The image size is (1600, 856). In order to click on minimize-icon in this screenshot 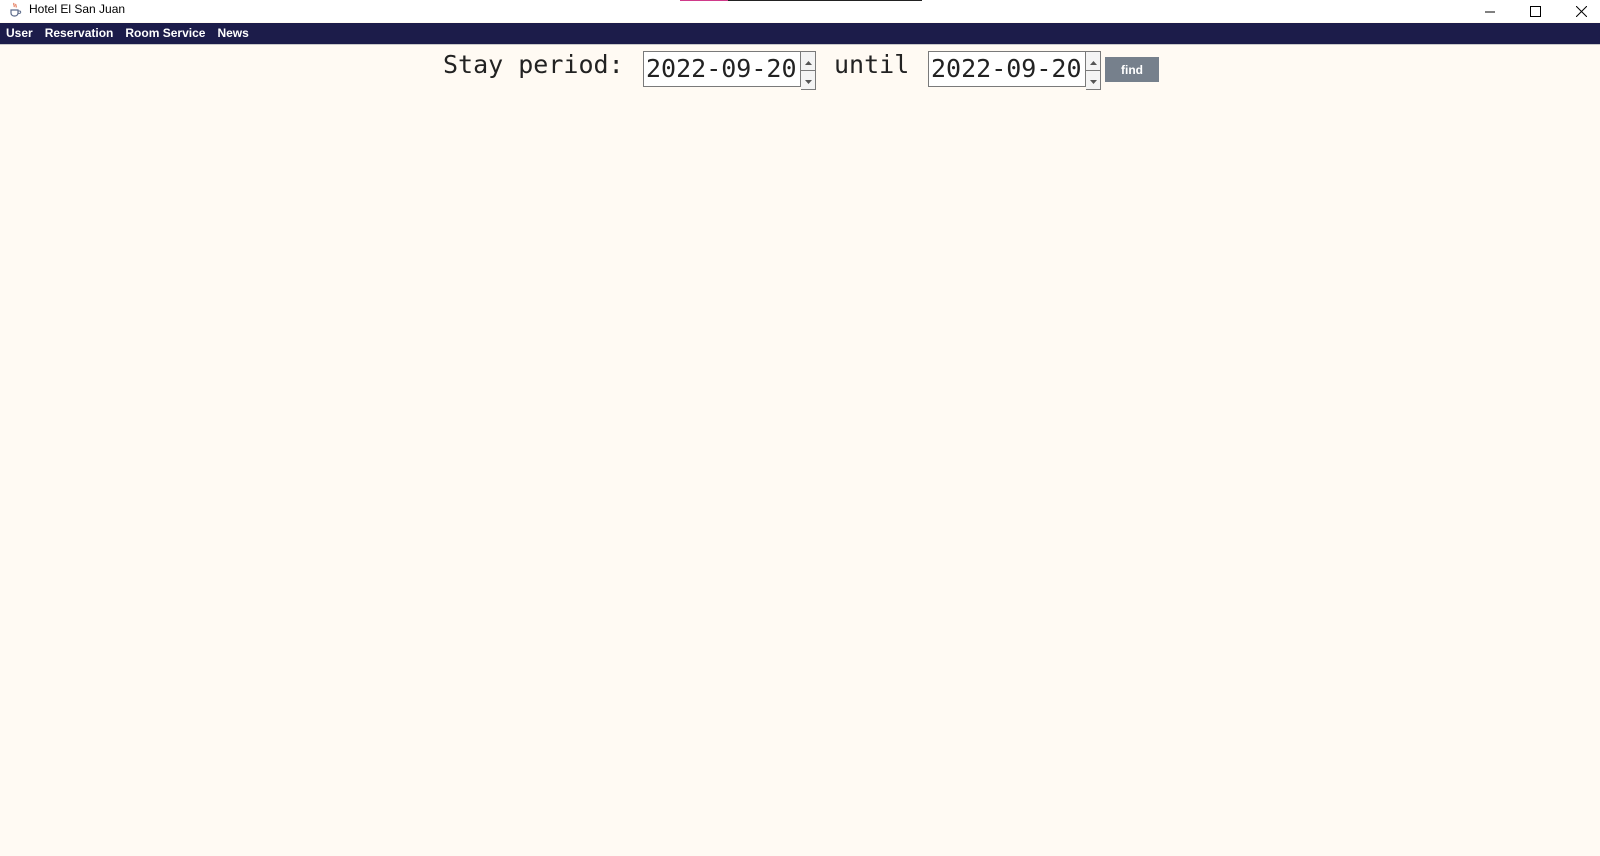, I will do `click(1490, 11)`.